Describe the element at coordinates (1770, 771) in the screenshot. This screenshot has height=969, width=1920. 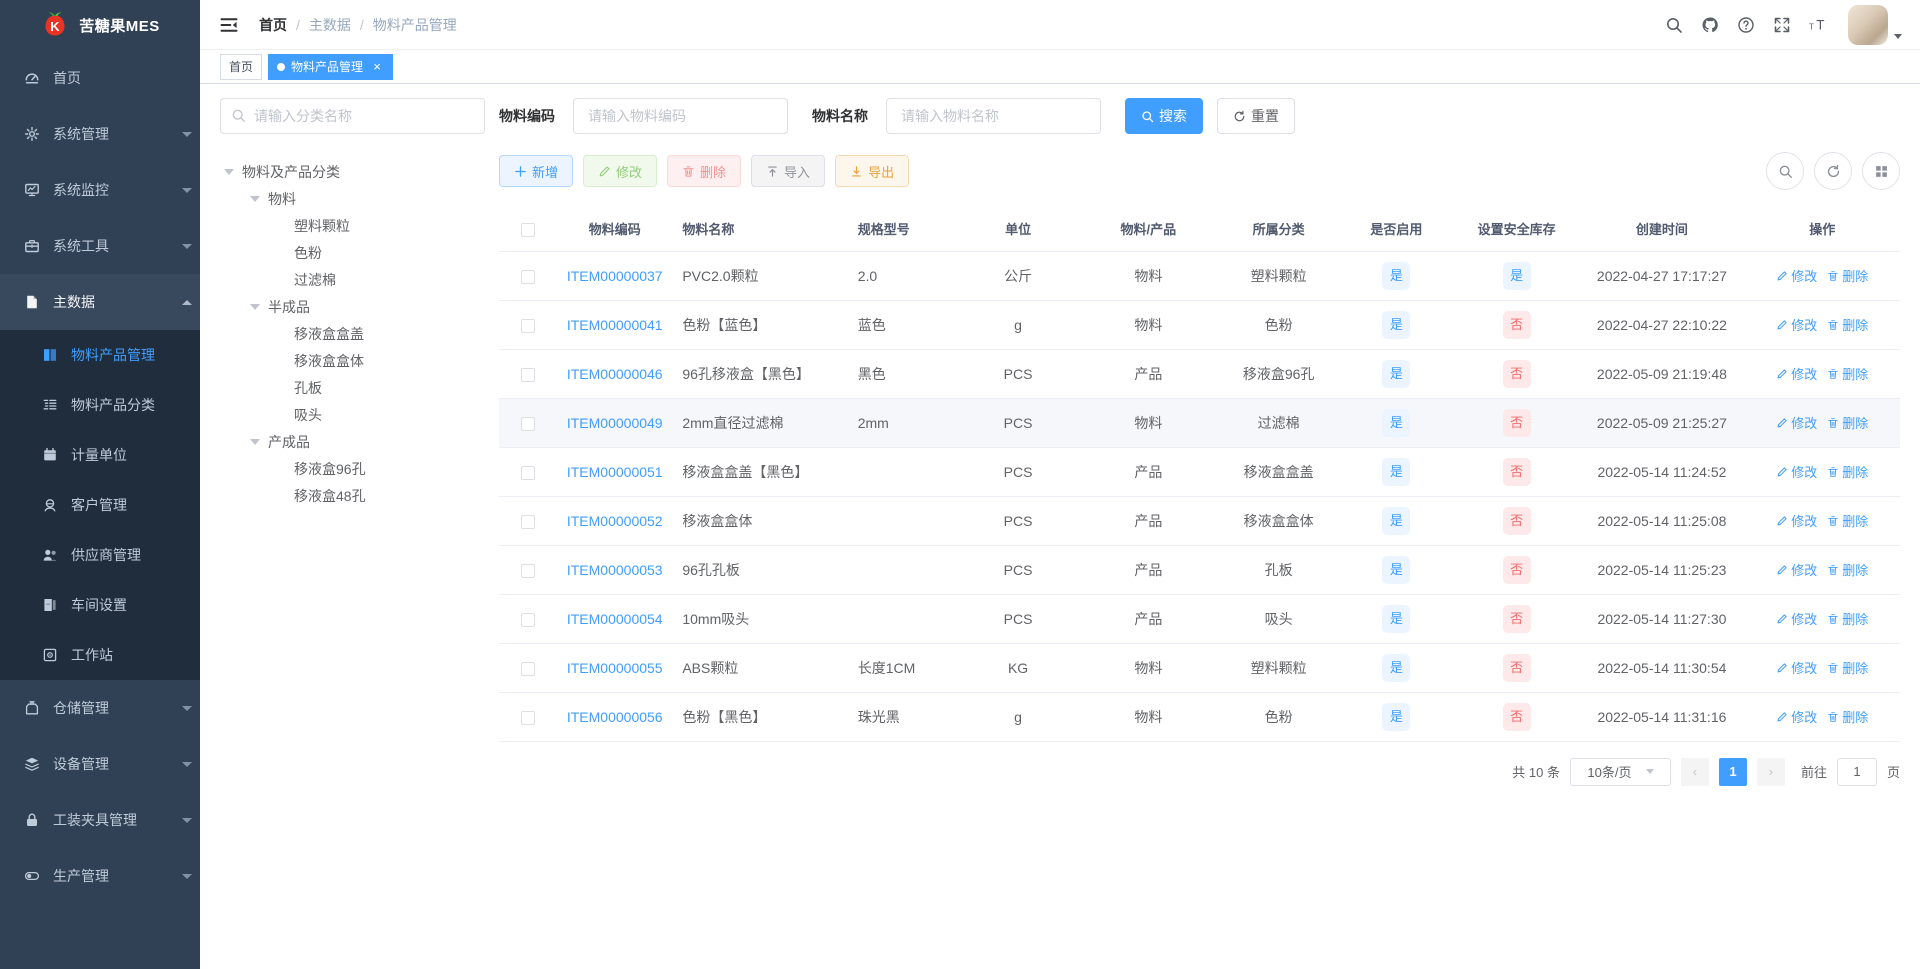
I see `next-page-button: ›` at that location.